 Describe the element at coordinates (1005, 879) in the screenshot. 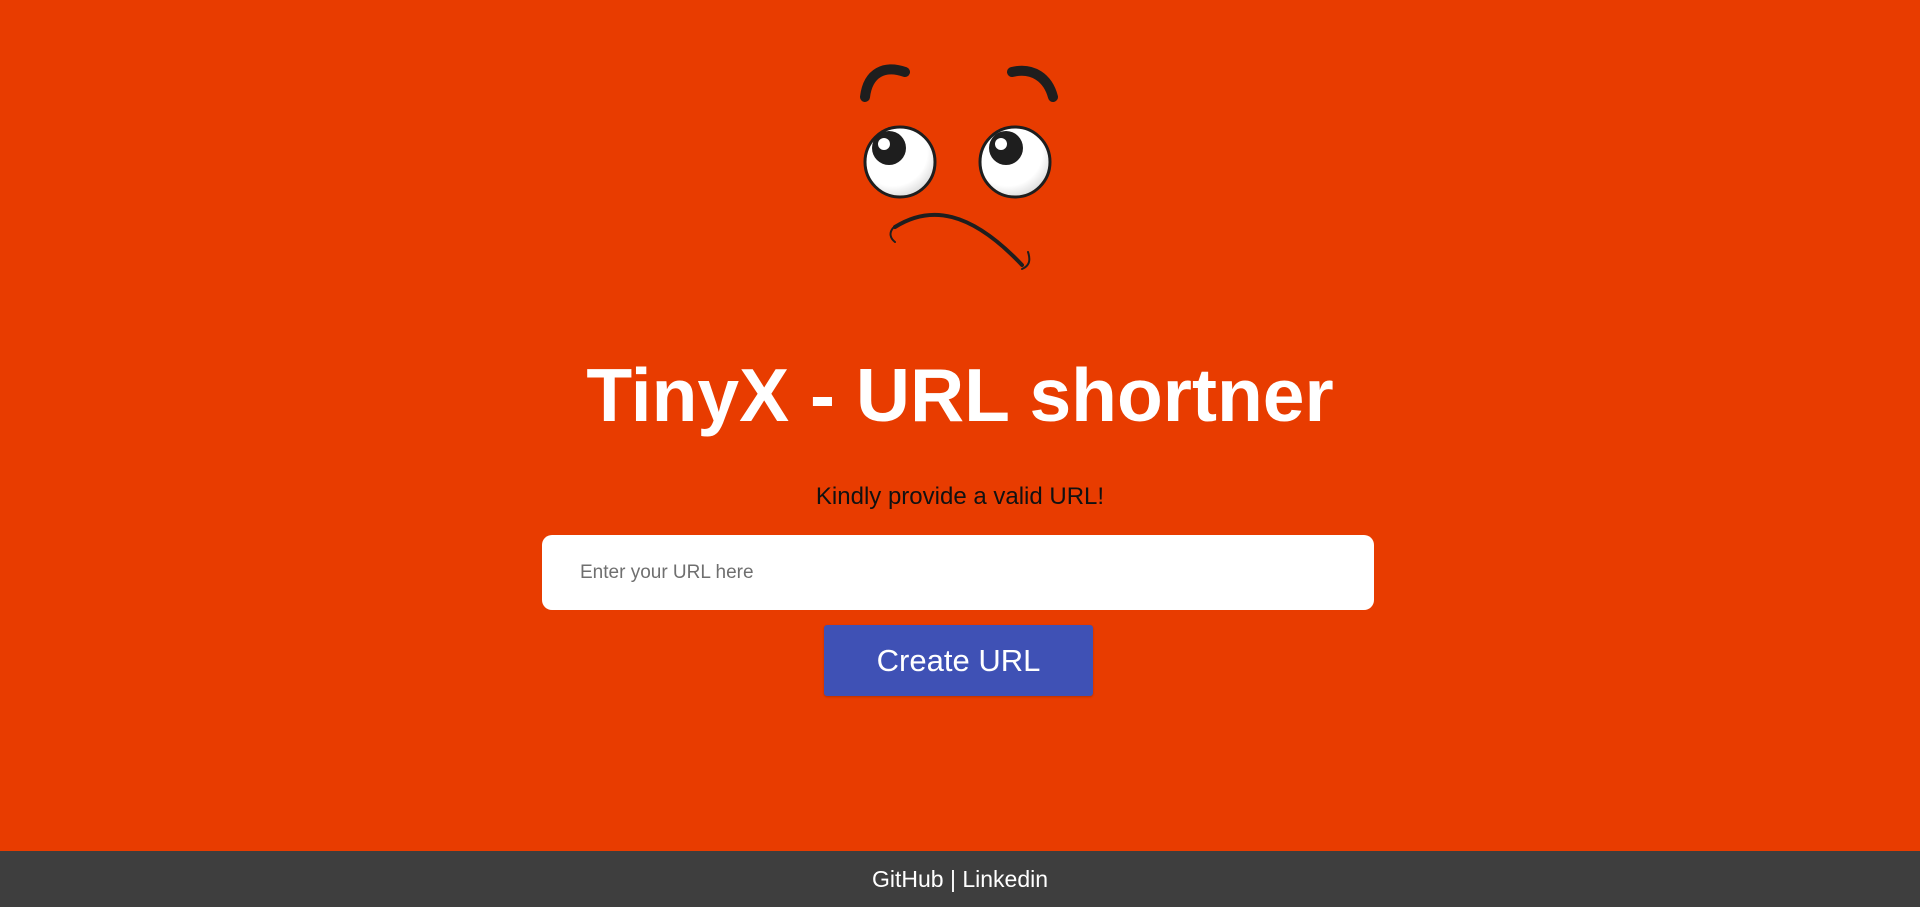

I see `linkedin-link: Linkedin` at that location.